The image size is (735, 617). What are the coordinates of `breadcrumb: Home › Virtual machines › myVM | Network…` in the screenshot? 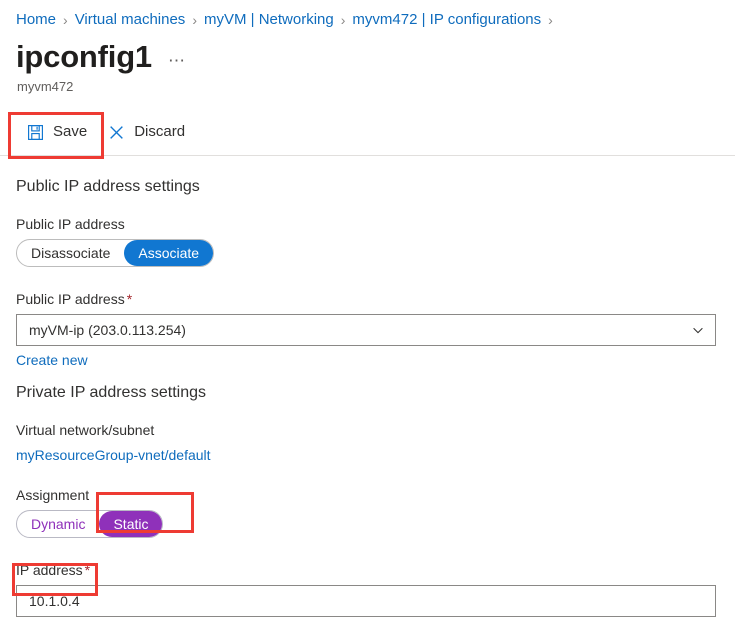 It's located at (367, 15).